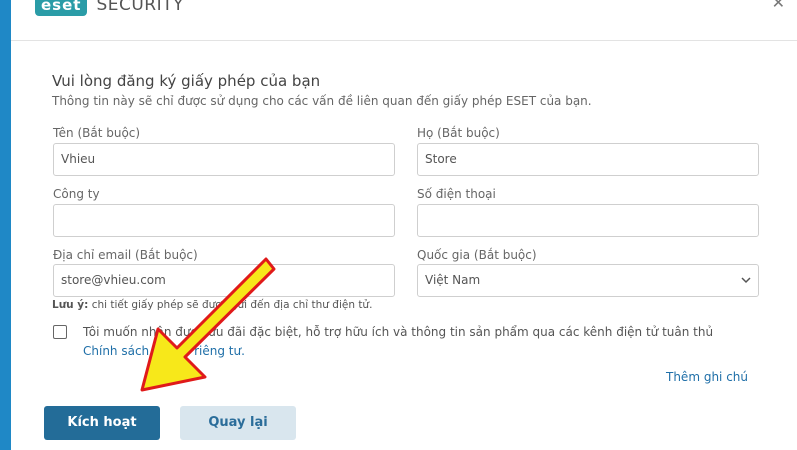 This screenshot has width=797, height=450. I want to click on country-value: Việt Nam, so click(453, 280).